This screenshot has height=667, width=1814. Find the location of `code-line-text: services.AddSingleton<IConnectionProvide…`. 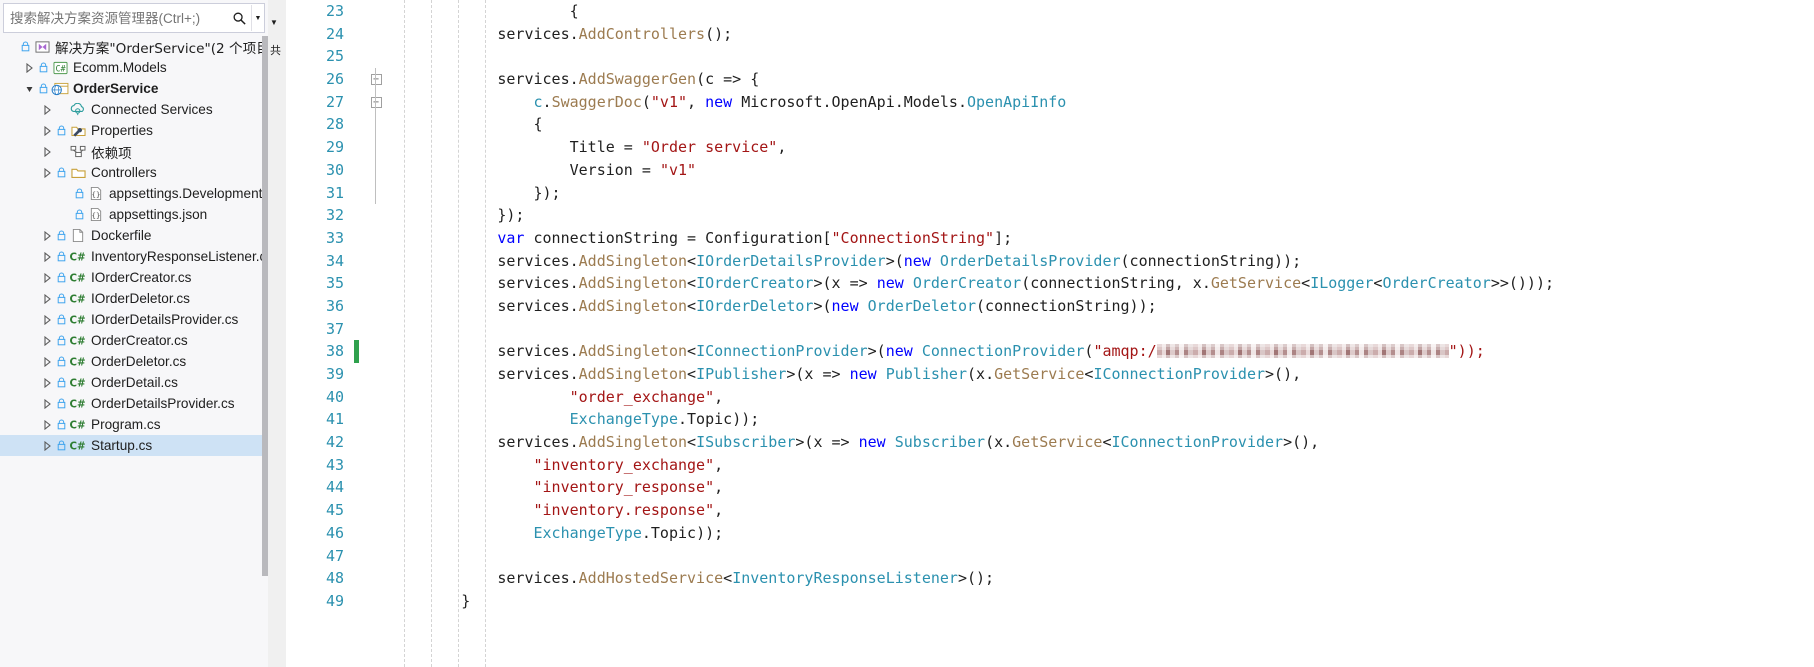

code-line-text: services.AddSingleton<IConnectionProvide… is located at coordinates (935, 351).